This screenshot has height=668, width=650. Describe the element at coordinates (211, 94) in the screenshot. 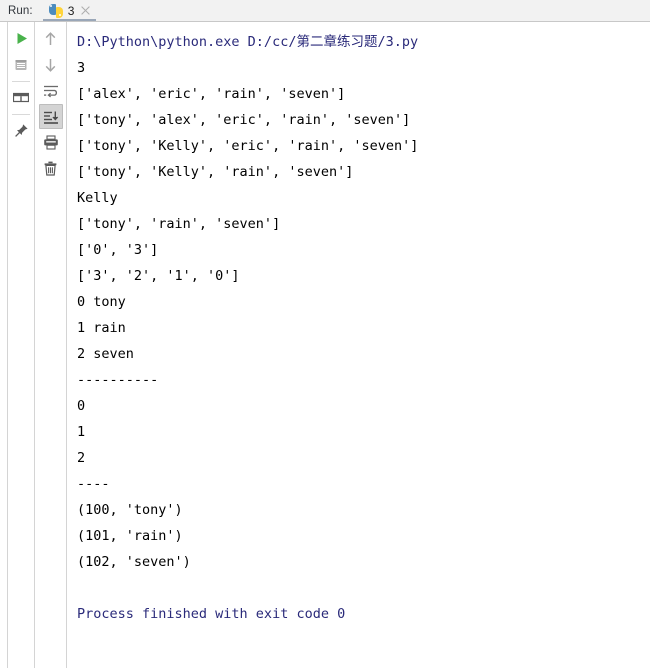

I see `console-line: ['alex', 'eric', 'rain', 'seven']` at that location.